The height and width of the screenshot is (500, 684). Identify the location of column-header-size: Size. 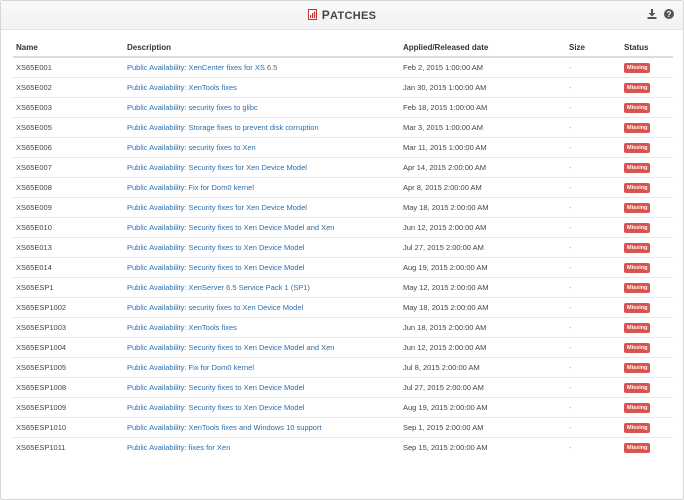
(593, 48).